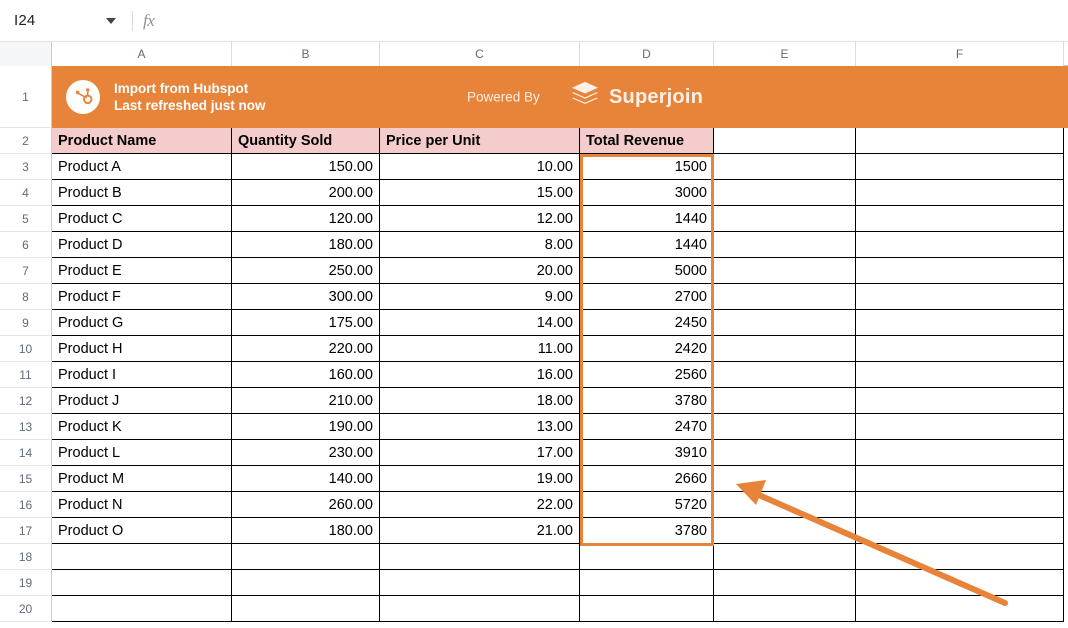  Describe the element at coordinates (960, 505) in the screenshot. I see `cell-F16` at that location.